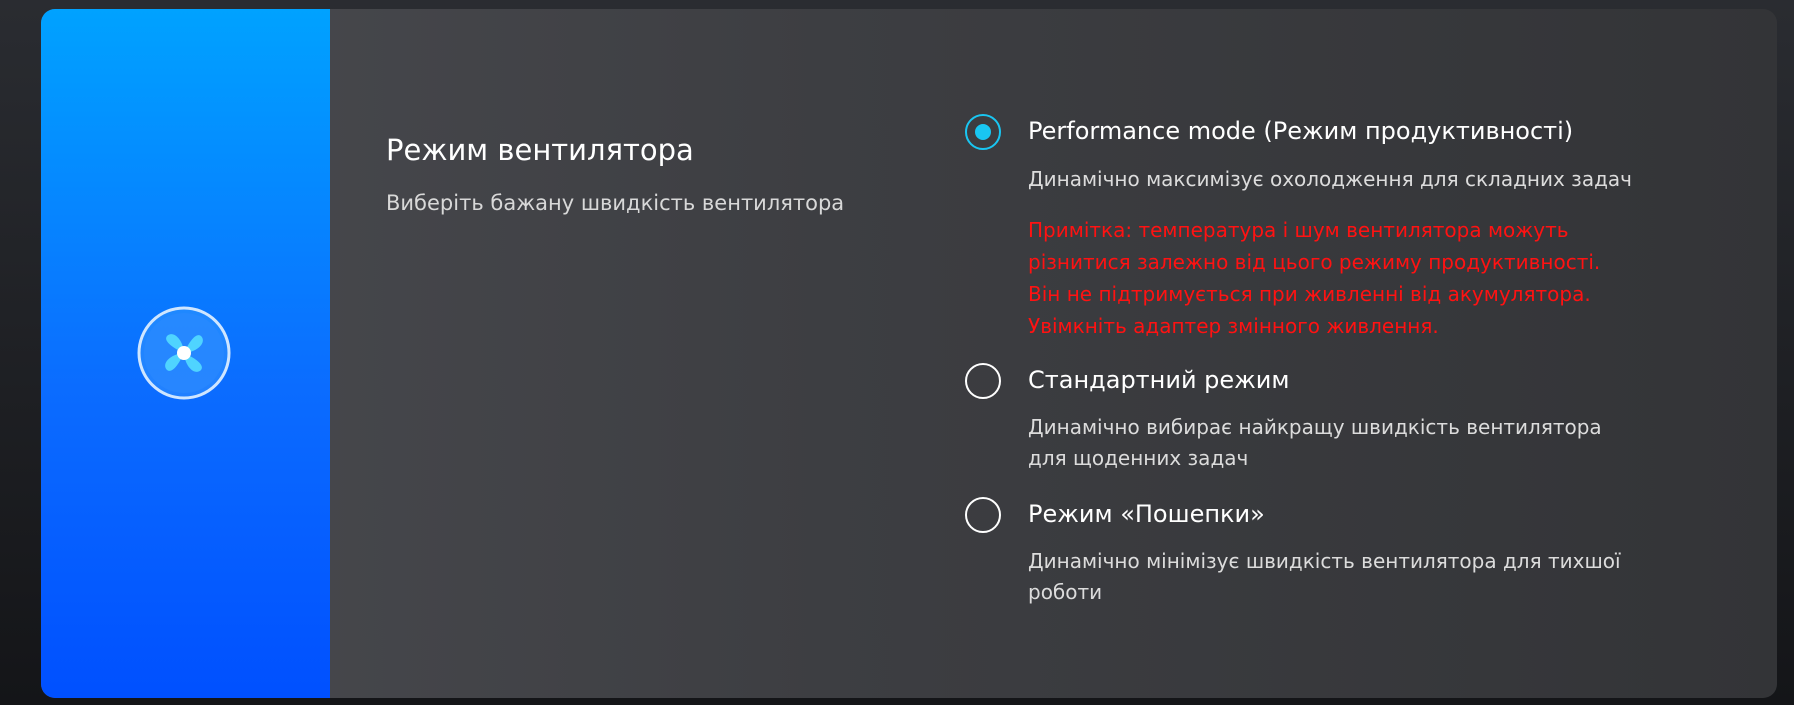 The height and width of the screenshot is (705, 1794). I want to click on option-description-line: для щоденних задач, so click(1138, 458).